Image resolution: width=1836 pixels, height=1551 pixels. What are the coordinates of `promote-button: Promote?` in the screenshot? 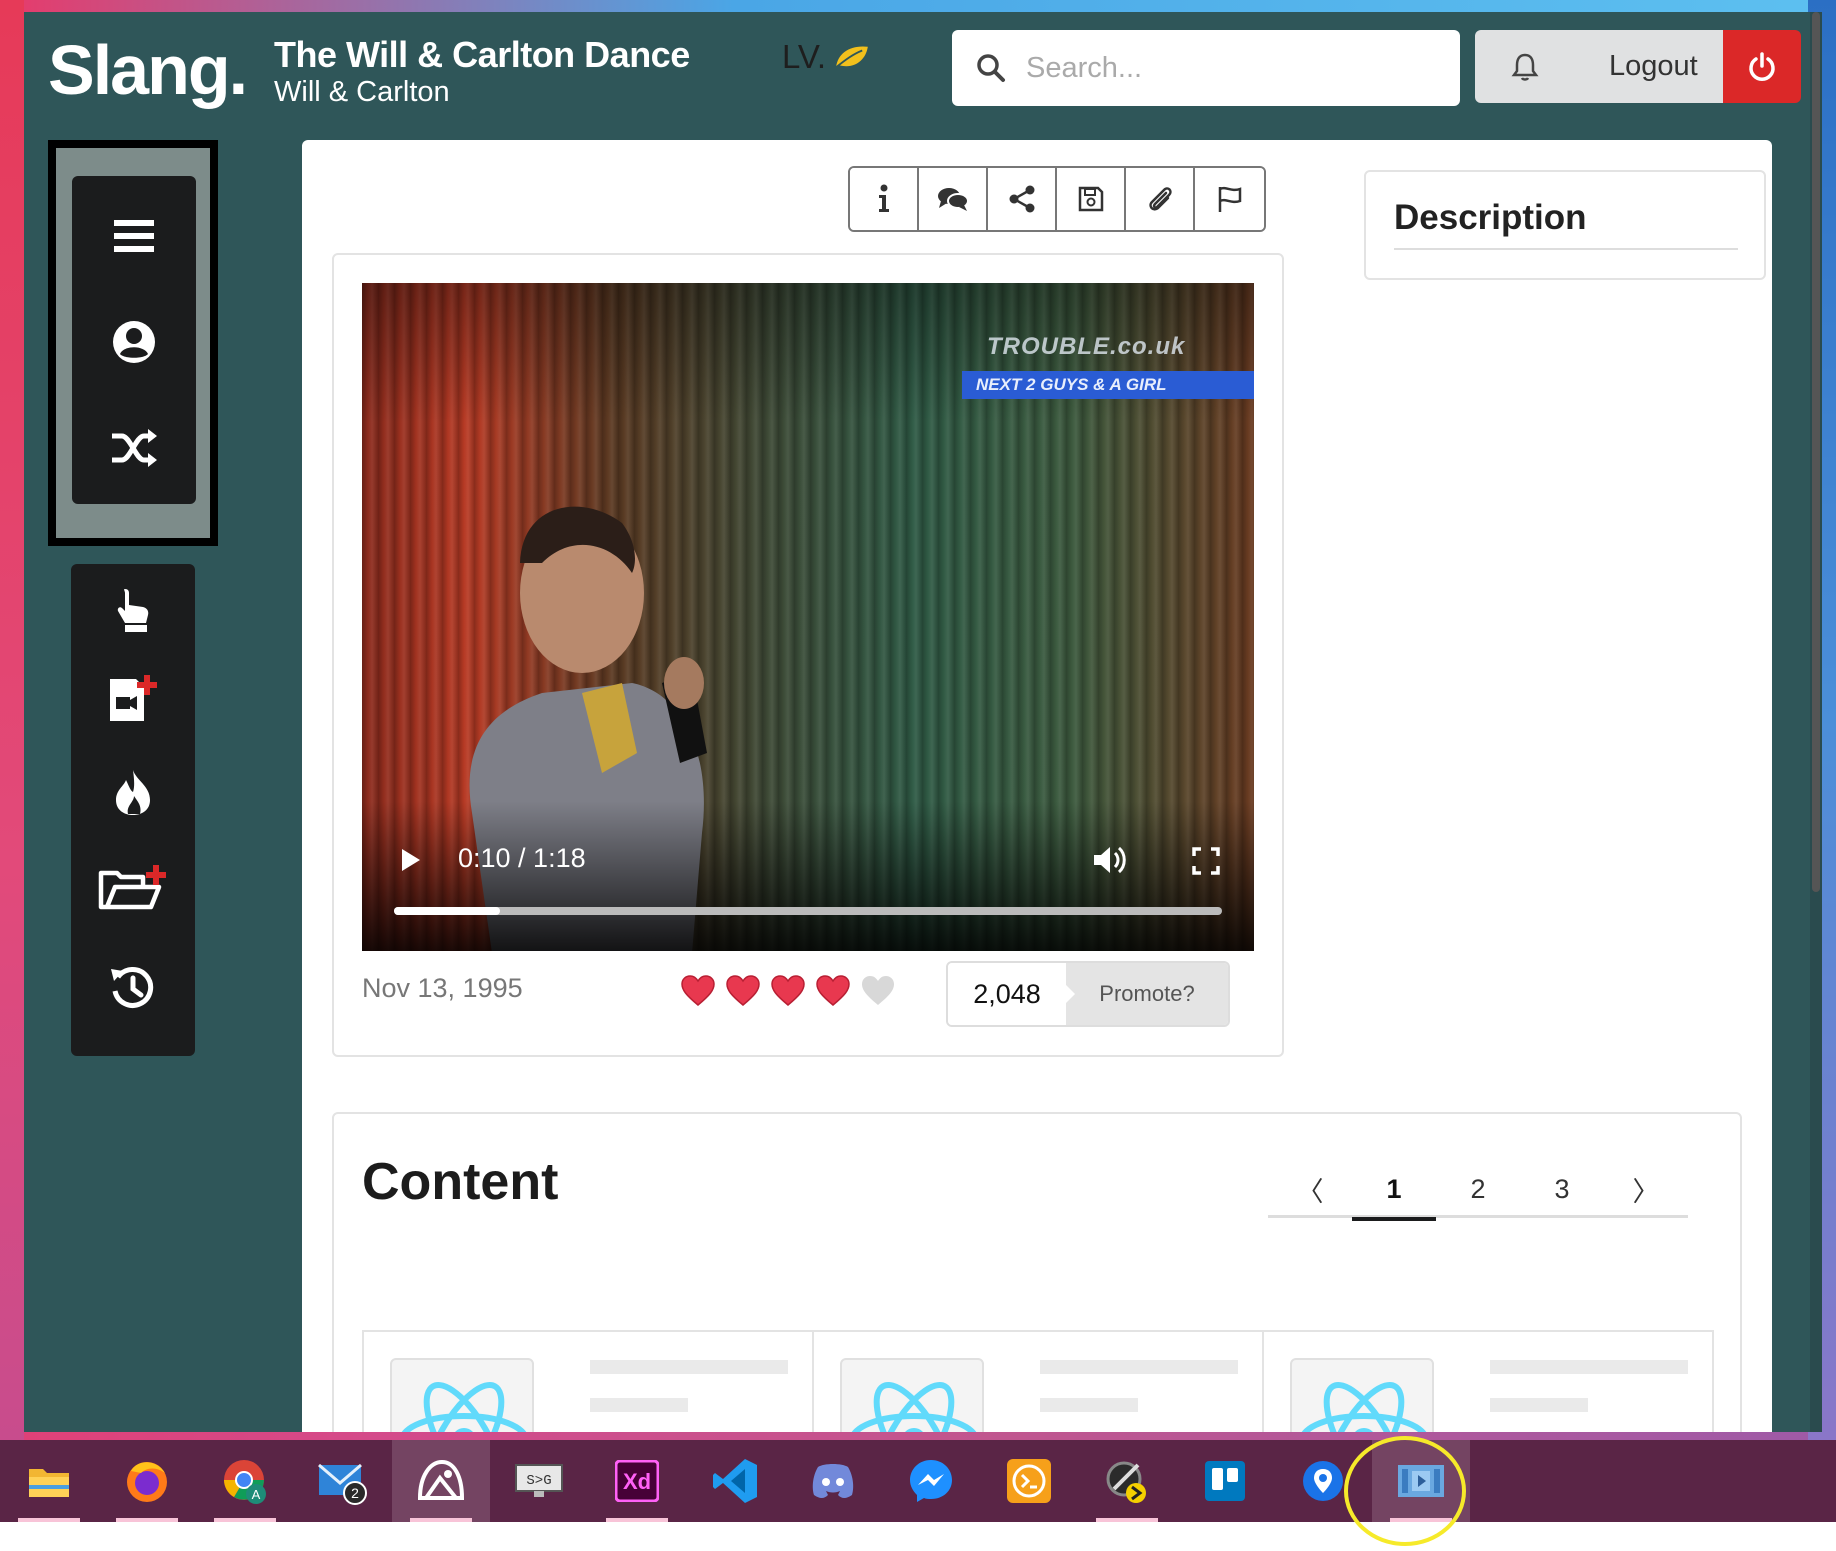 It's located at (1146, 994).